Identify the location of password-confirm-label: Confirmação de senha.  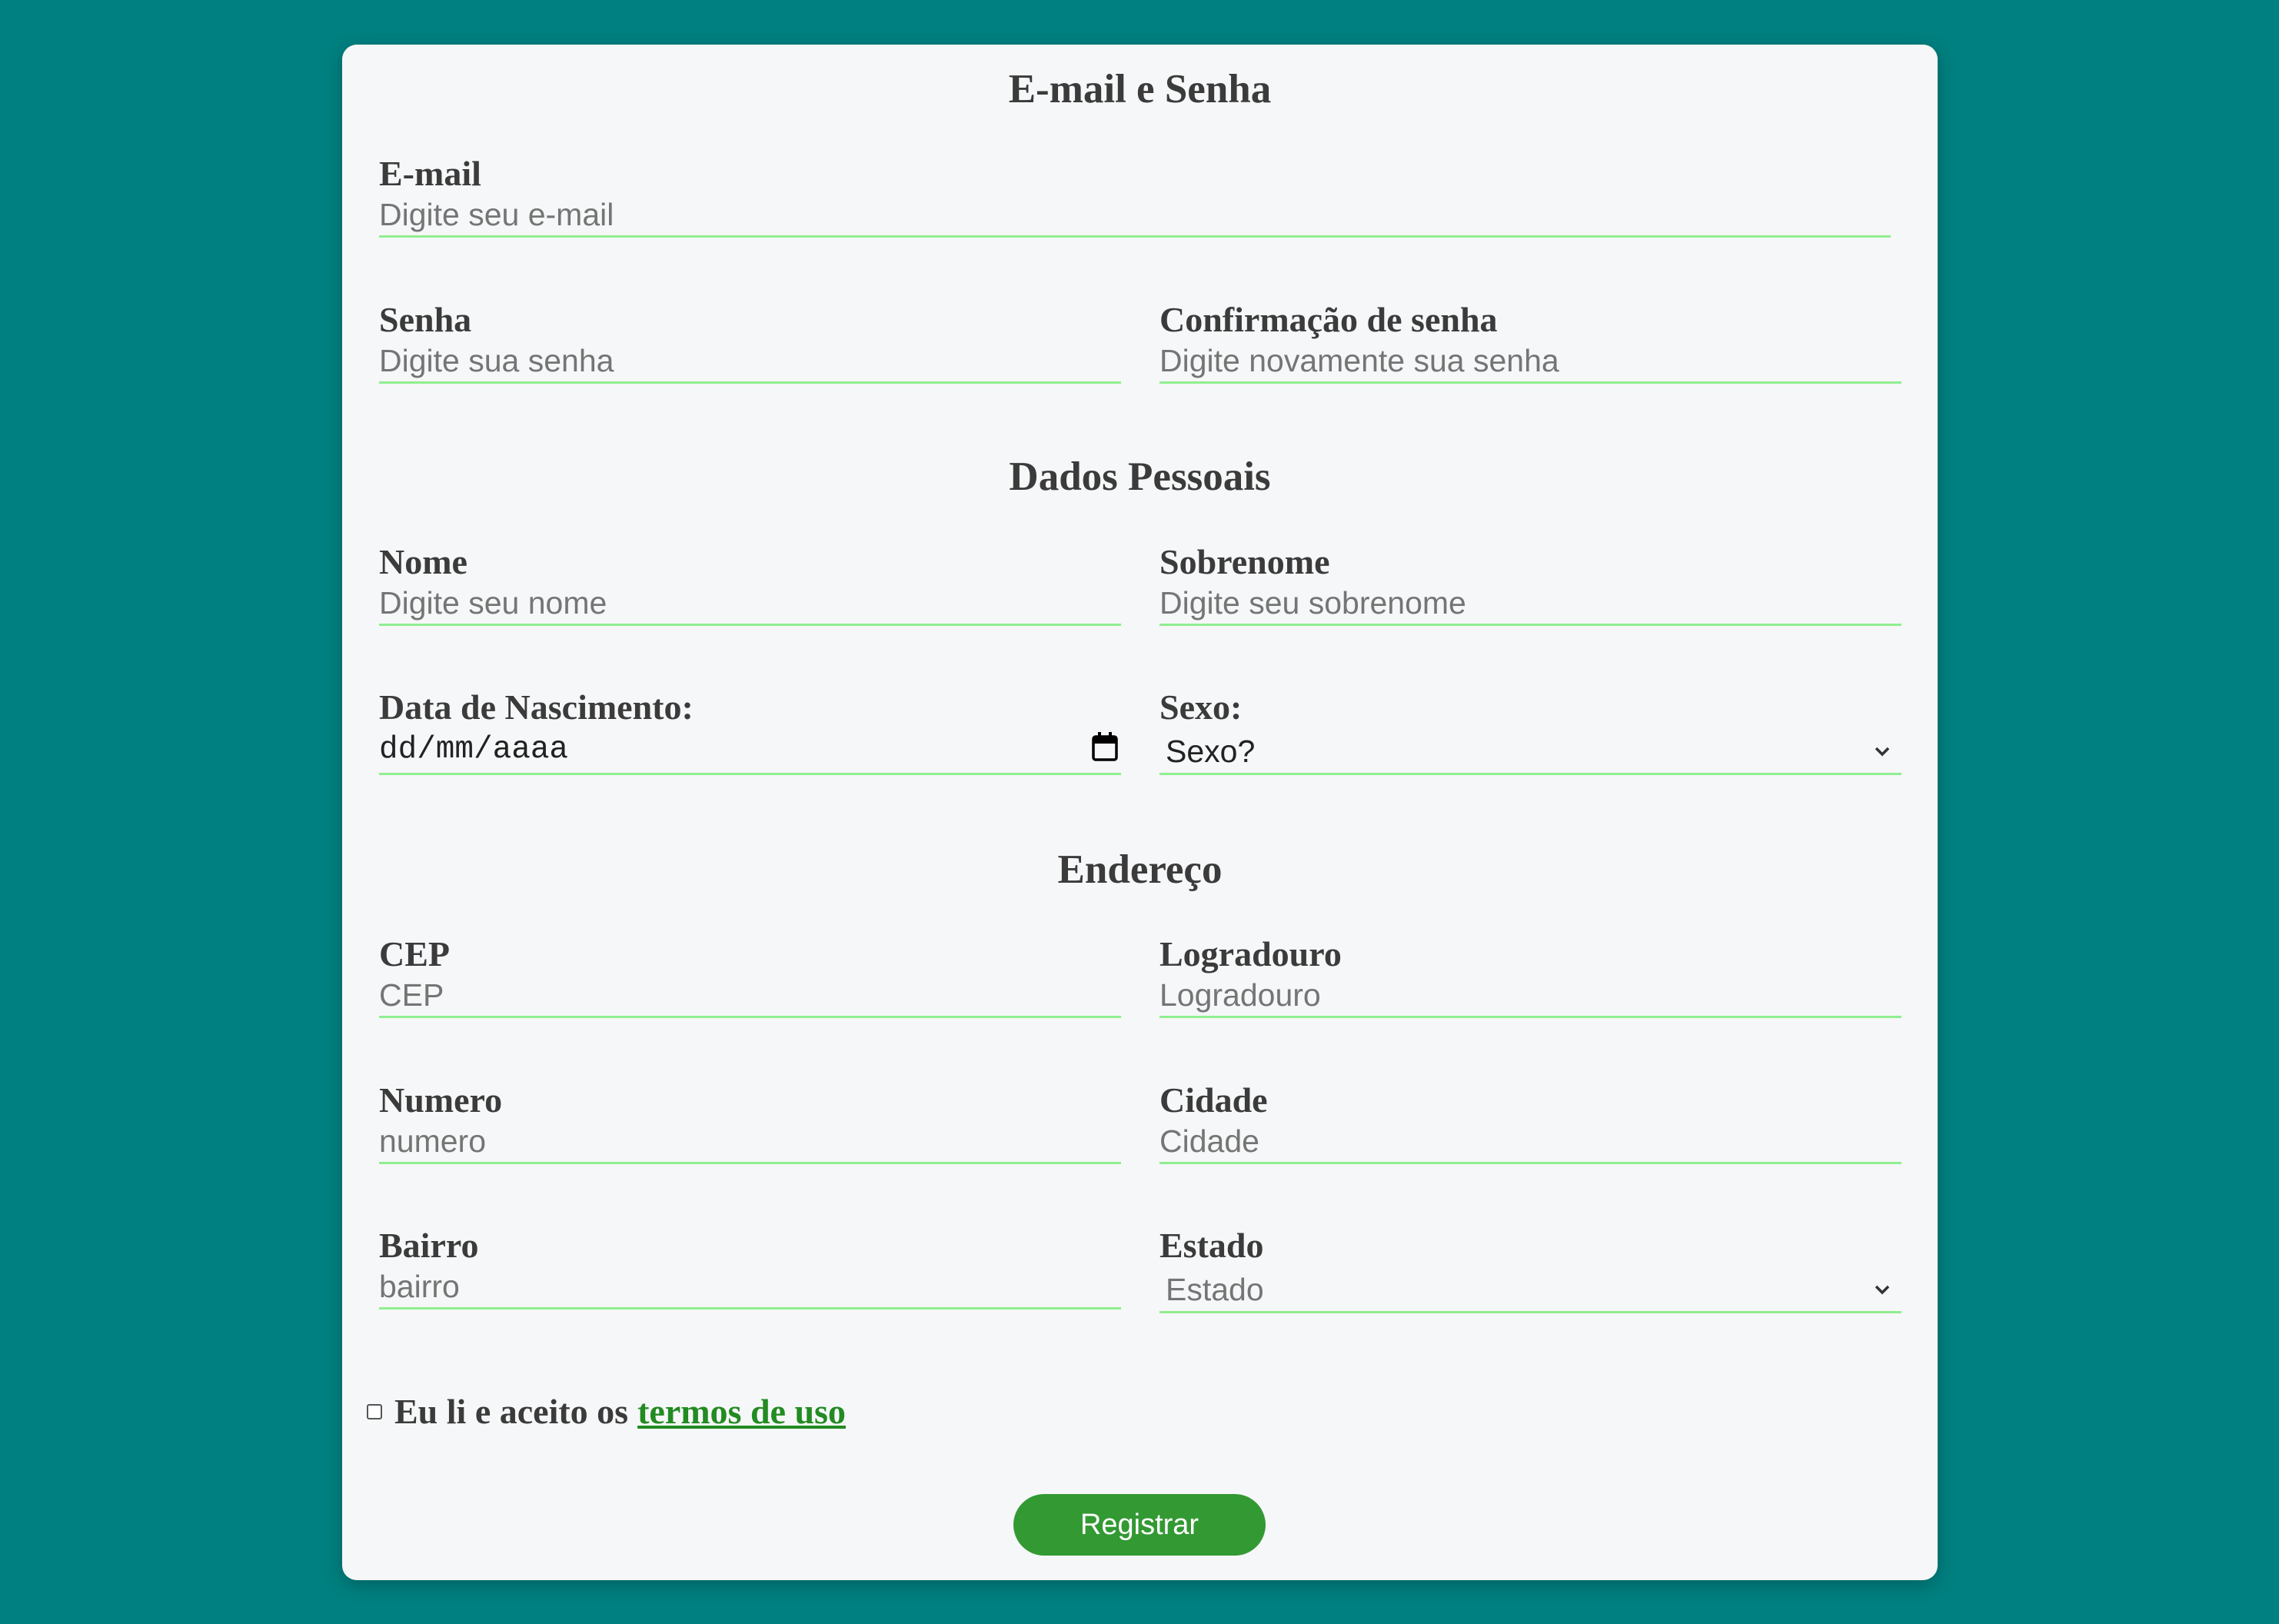
(1328, 319).